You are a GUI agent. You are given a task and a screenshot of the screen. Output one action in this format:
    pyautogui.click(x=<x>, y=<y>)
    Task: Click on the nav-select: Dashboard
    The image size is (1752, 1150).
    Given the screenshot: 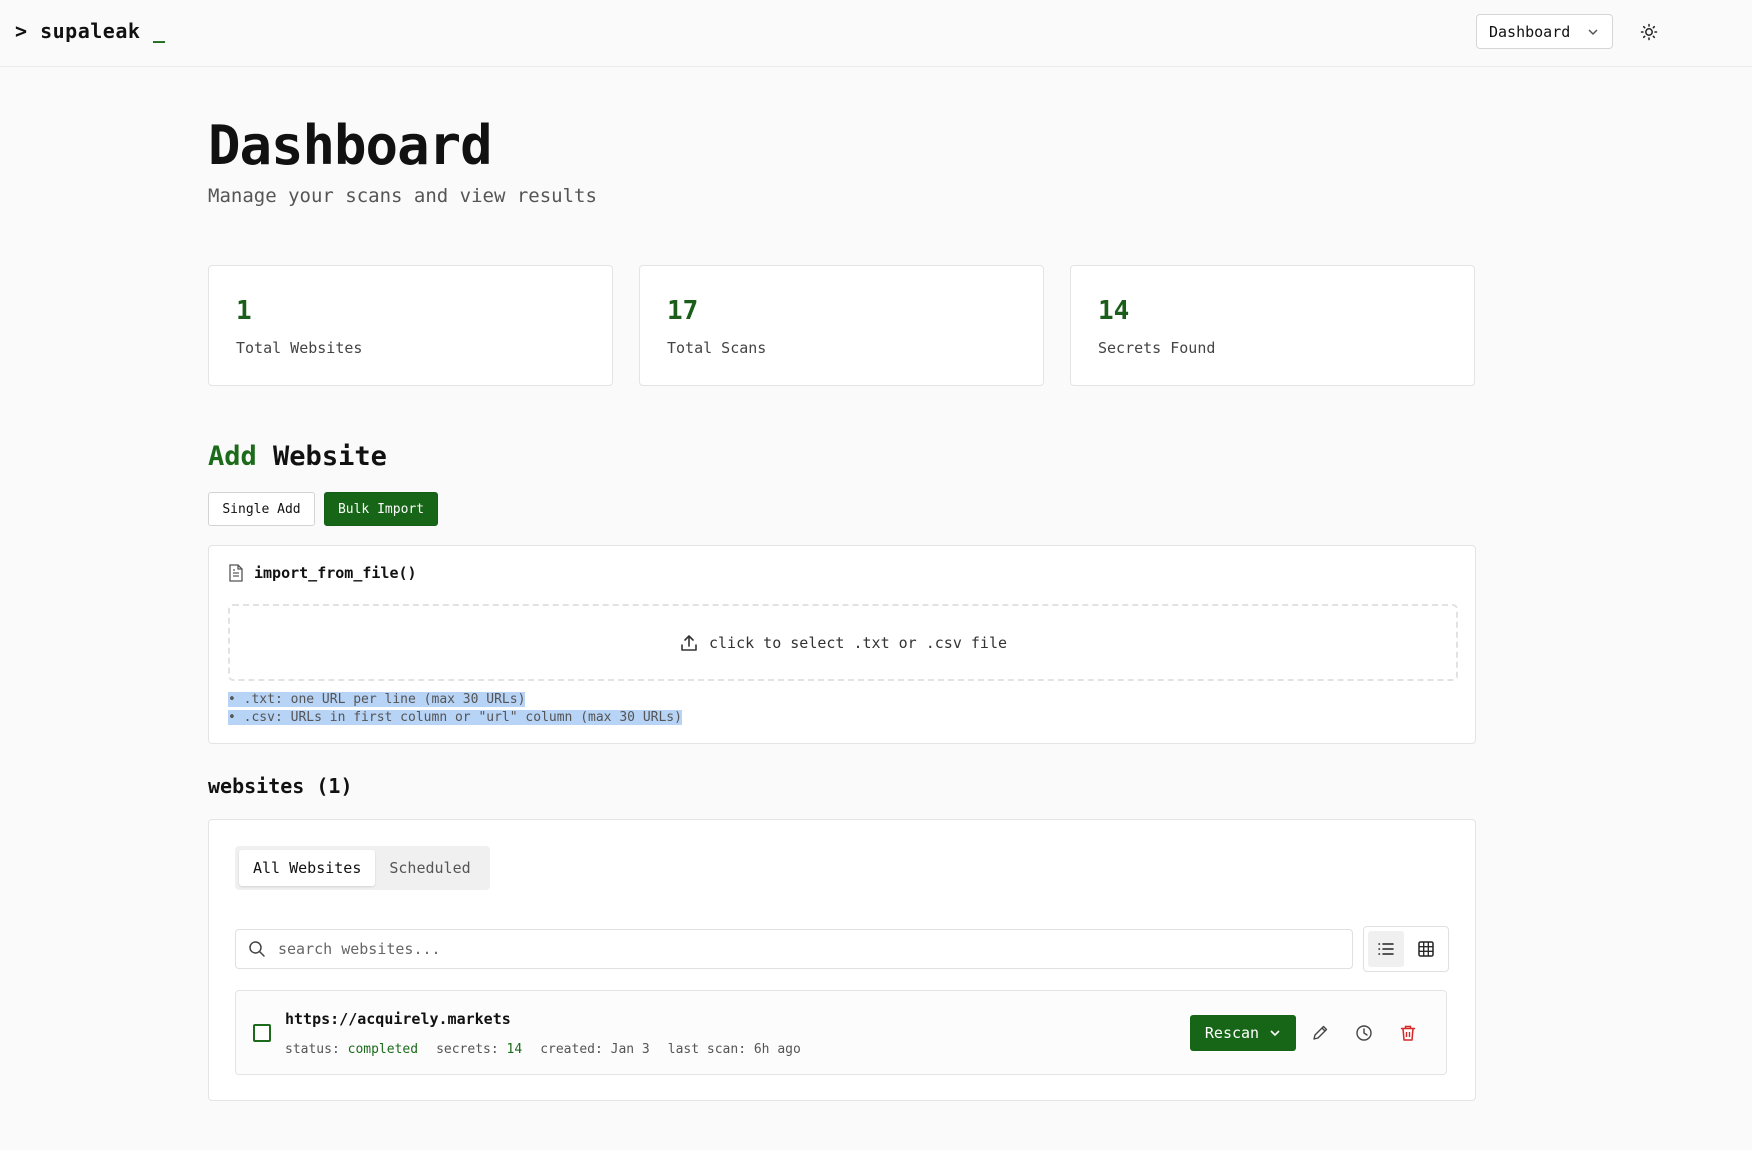 What is the action you would take?
    pyautogui.click(x=1544, y=31)
    